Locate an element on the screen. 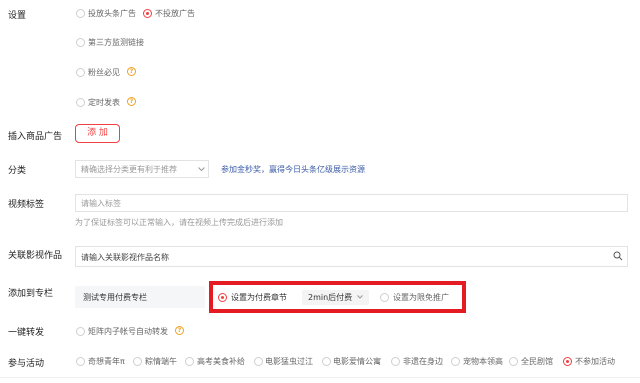 The height and width of the screenshot is (383, 640). ad-option-2-radio is located at coordinates (147, 13).